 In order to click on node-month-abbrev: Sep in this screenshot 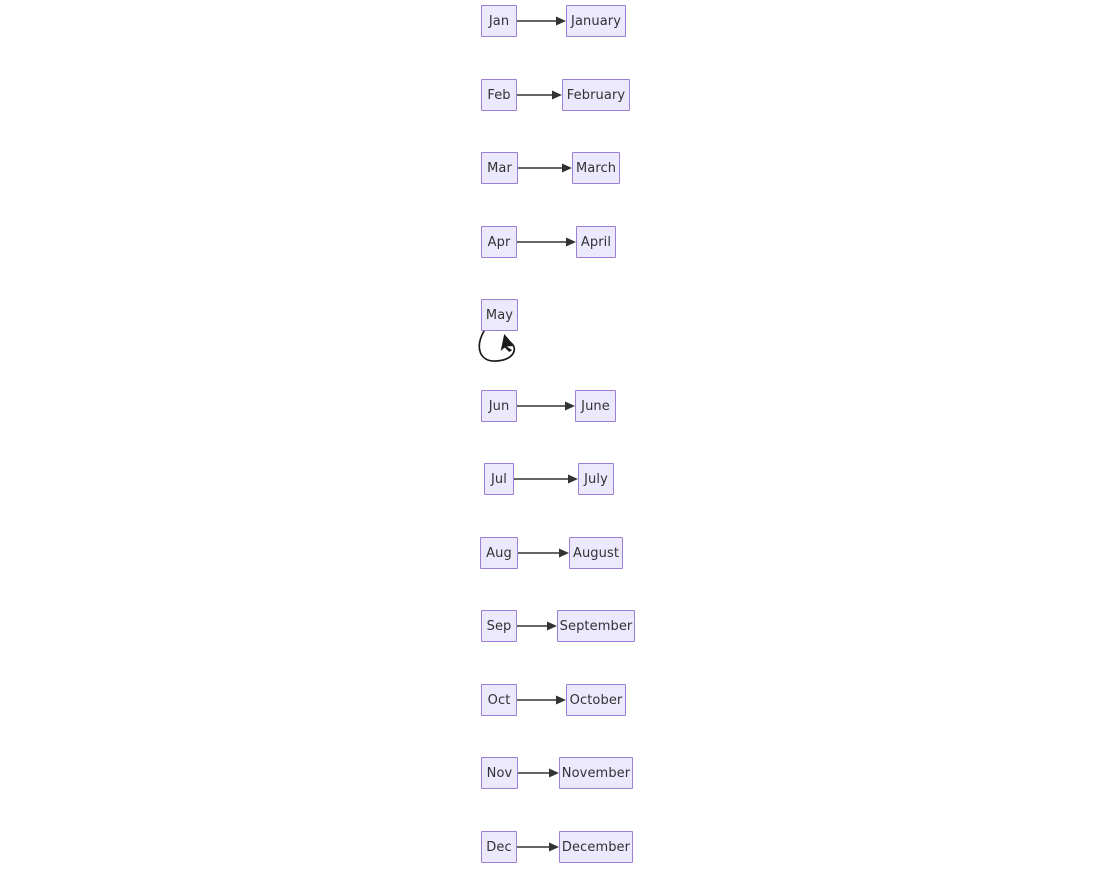, I will do `click(499, 626)`.